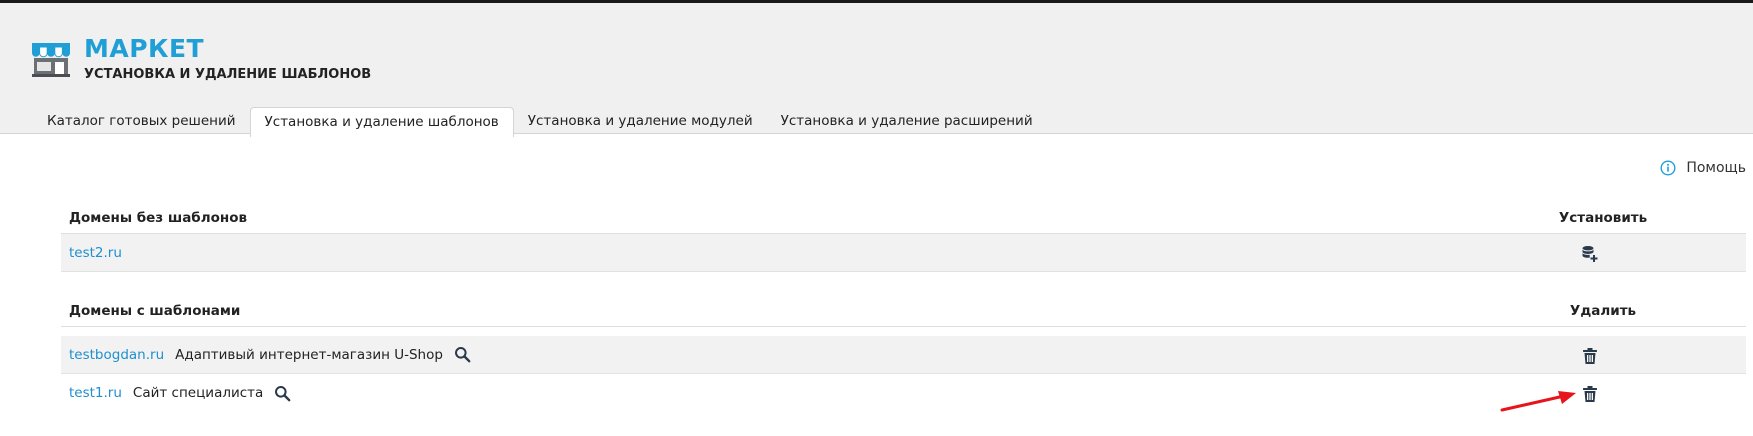 The width and height of the screenshot is (1753, 436). What do you see at coordinates (903, 253) in the screenshot?
I see `table-row: test2.ru` at bounding box center [903, 253].